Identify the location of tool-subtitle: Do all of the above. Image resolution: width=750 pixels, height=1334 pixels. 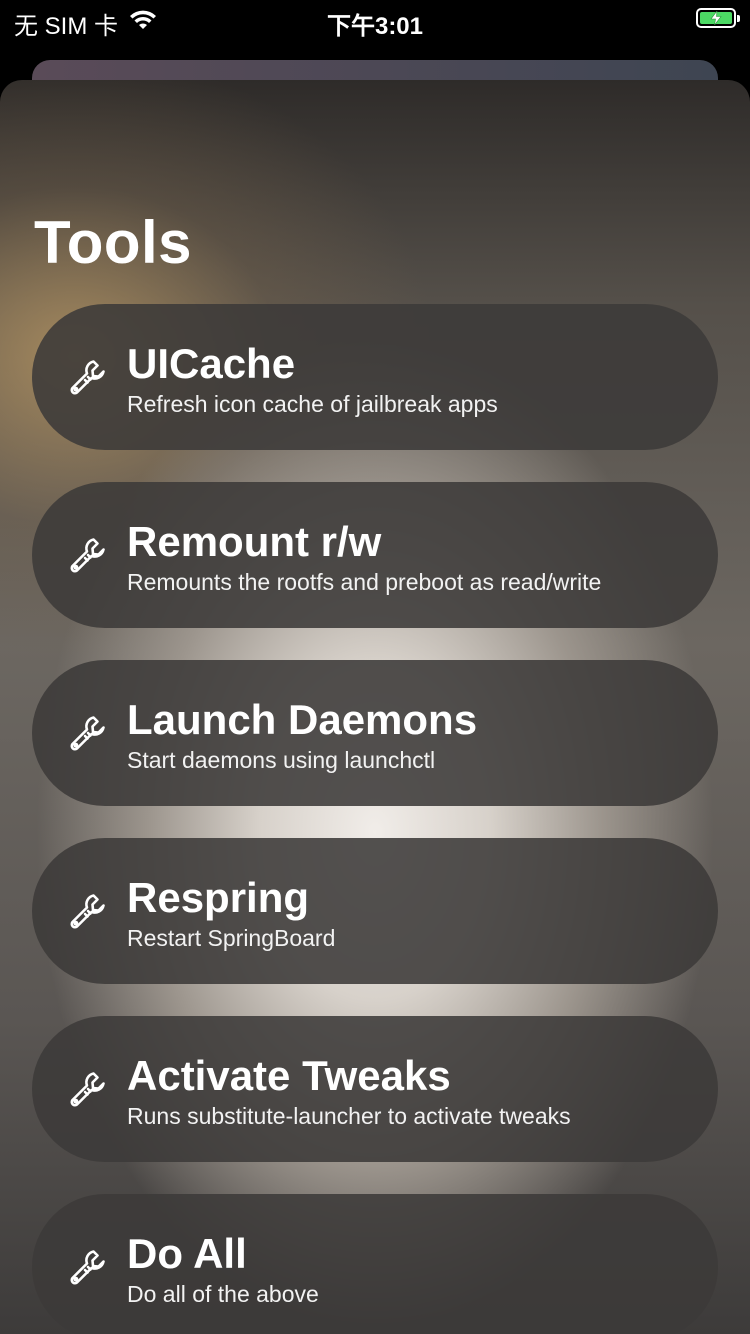
(223, 1294).